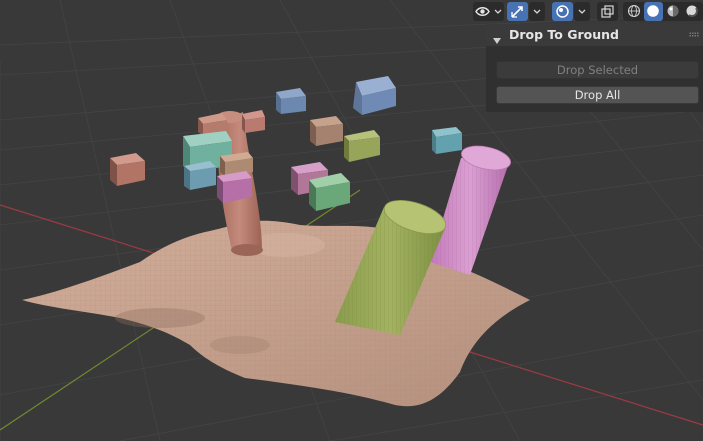 The image size is (703, 441). What do you see at coordinates (633, 11) in the screenshot?
I see `shading-wireframe-icon` at bounding box center [633, 11].